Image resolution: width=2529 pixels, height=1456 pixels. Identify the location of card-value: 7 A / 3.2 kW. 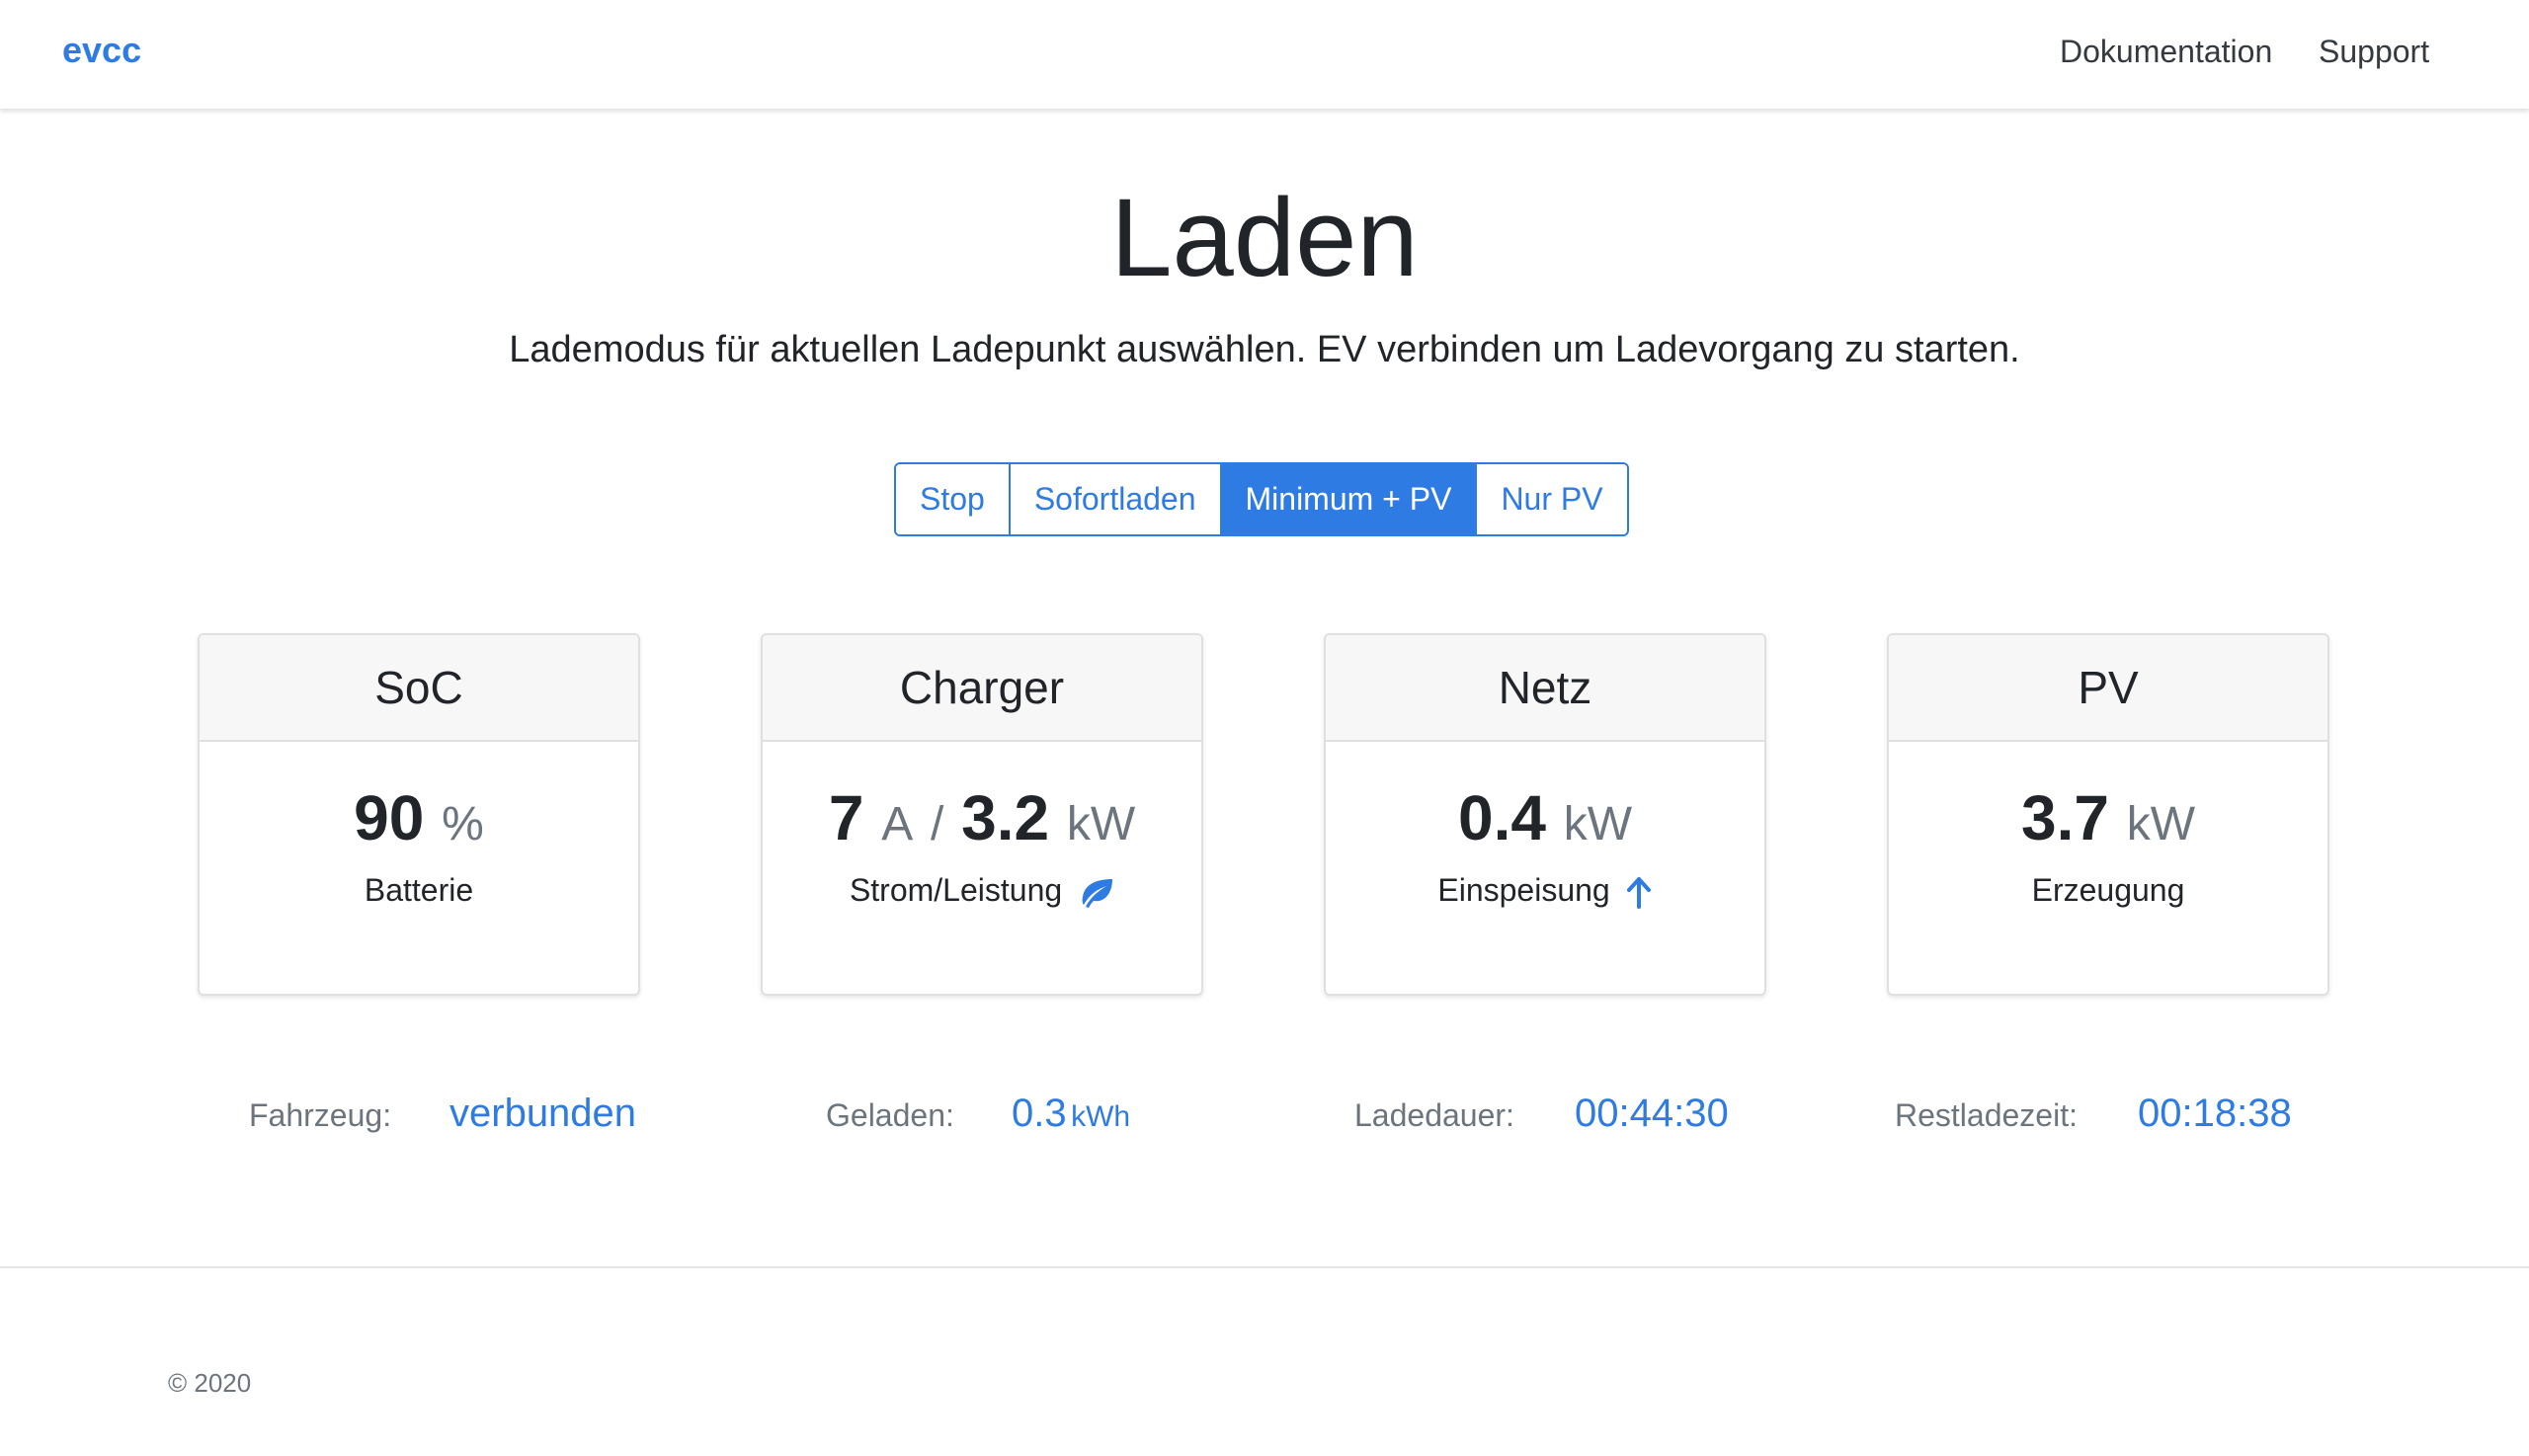
(982, 817).